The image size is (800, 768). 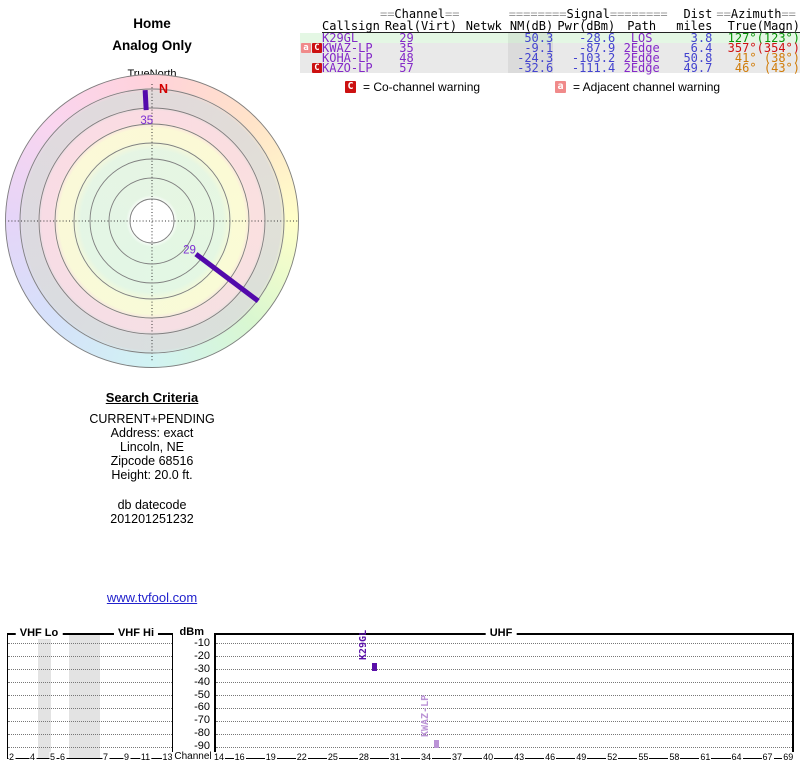 What do you see at coordinates (363, 757) in the screenshot?
I see `channel-tick-label: 28` at bounding box center [363, 757].